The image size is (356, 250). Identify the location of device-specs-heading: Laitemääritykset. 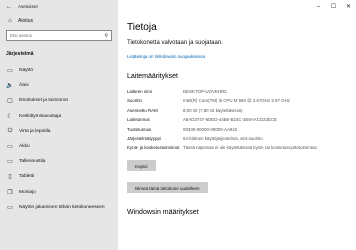
(152, 76).